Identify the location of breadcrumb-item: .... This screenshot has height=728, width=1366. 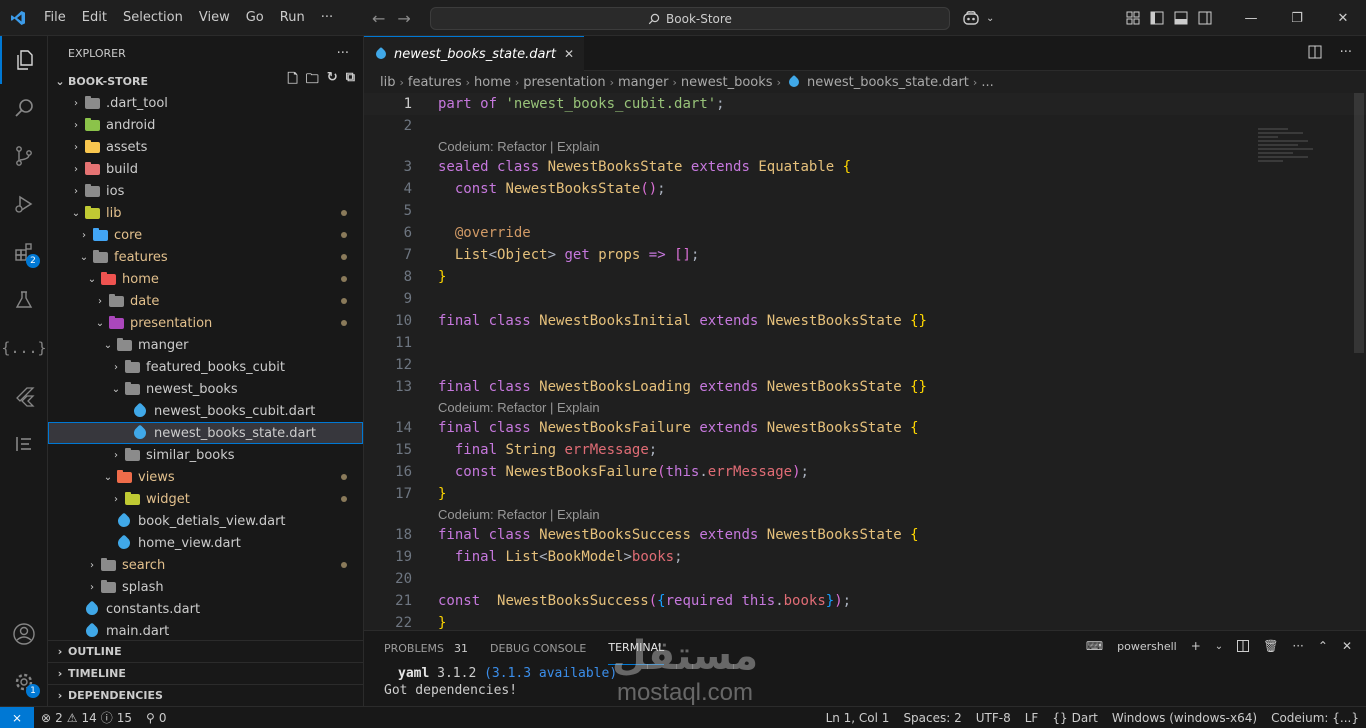
(987, 82).